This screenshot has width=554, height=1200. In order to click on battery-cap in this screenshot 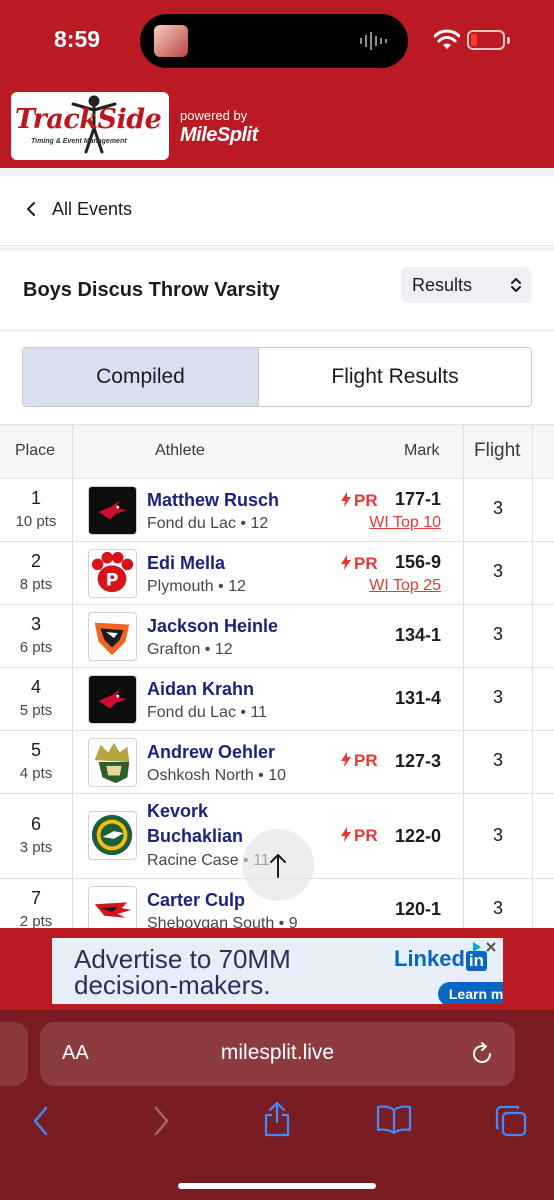, I will do `click(508, 40)`.